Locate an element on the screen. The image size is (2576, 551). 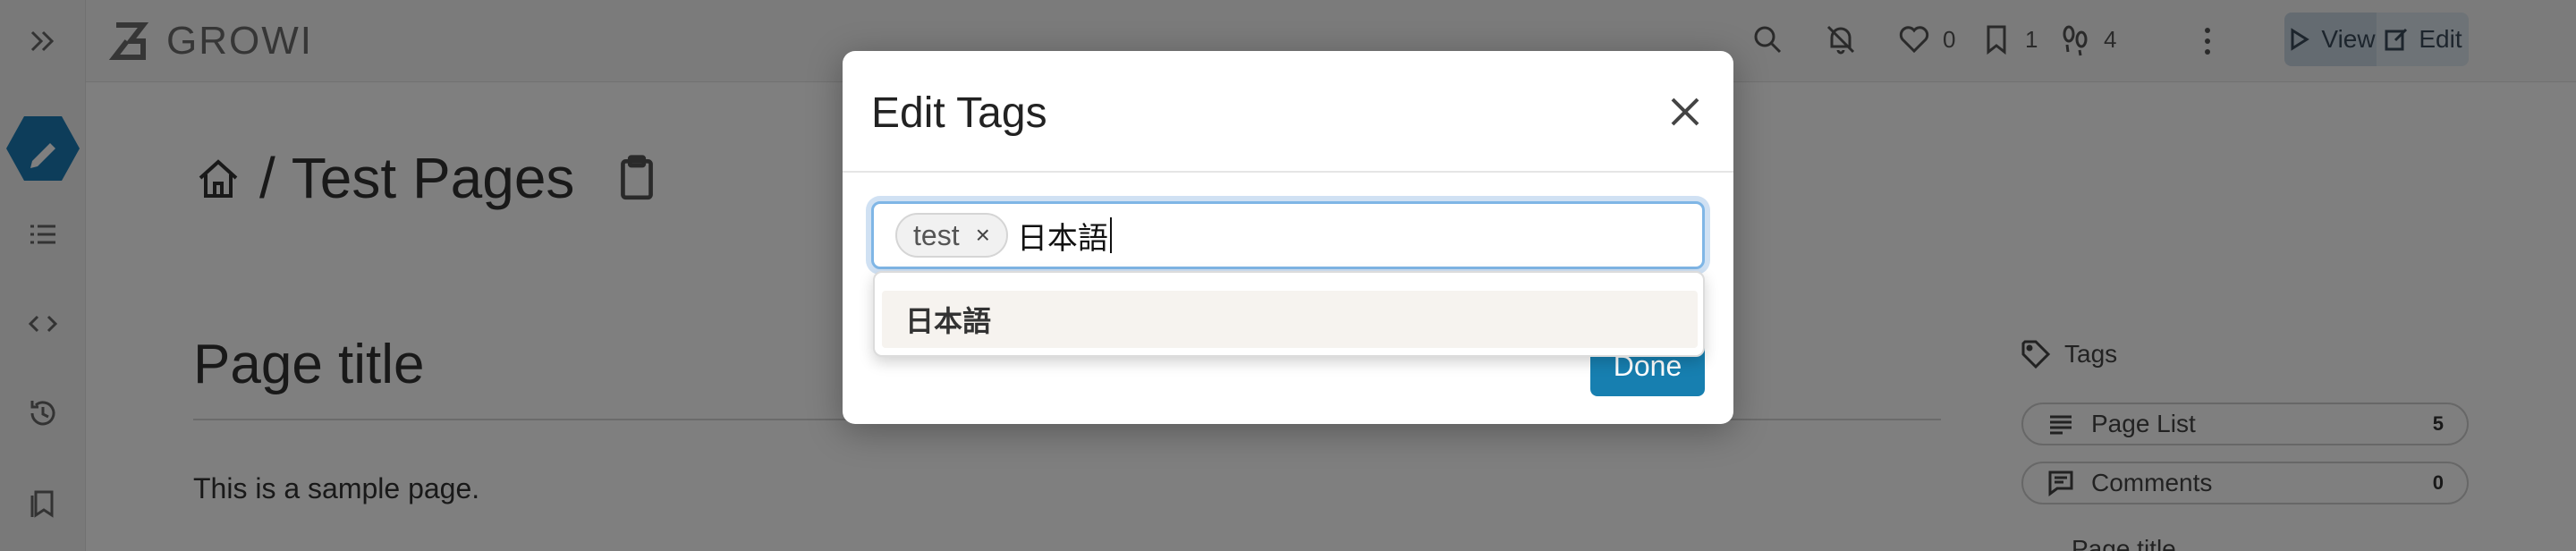
modal-header: Edit Tags is located at coordinates (1288, 112).